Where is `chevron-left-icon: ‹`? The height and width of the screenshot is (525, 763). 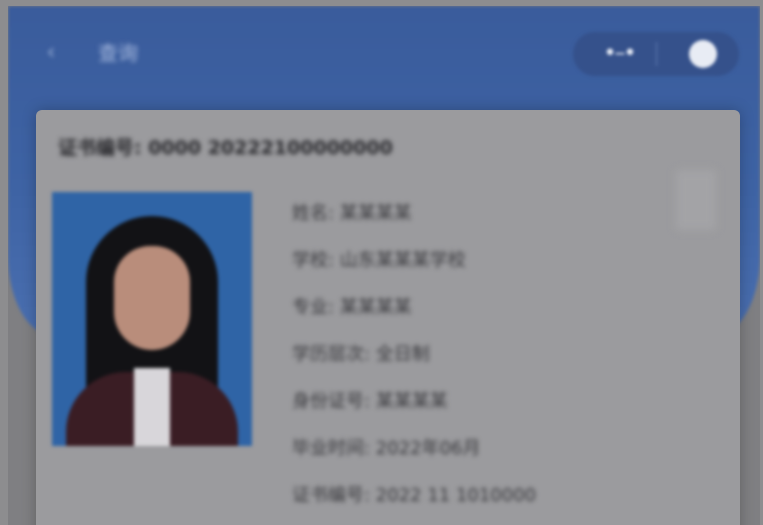 chevron-left-icon: ‹ is located at coordinates (51, 52).